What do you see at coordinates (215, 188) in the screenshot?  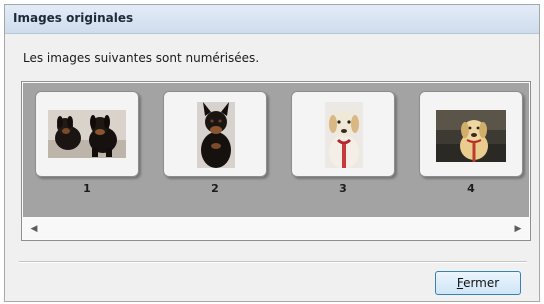 I see `thumbnail-number: 2` at bounding box center [215, 188].